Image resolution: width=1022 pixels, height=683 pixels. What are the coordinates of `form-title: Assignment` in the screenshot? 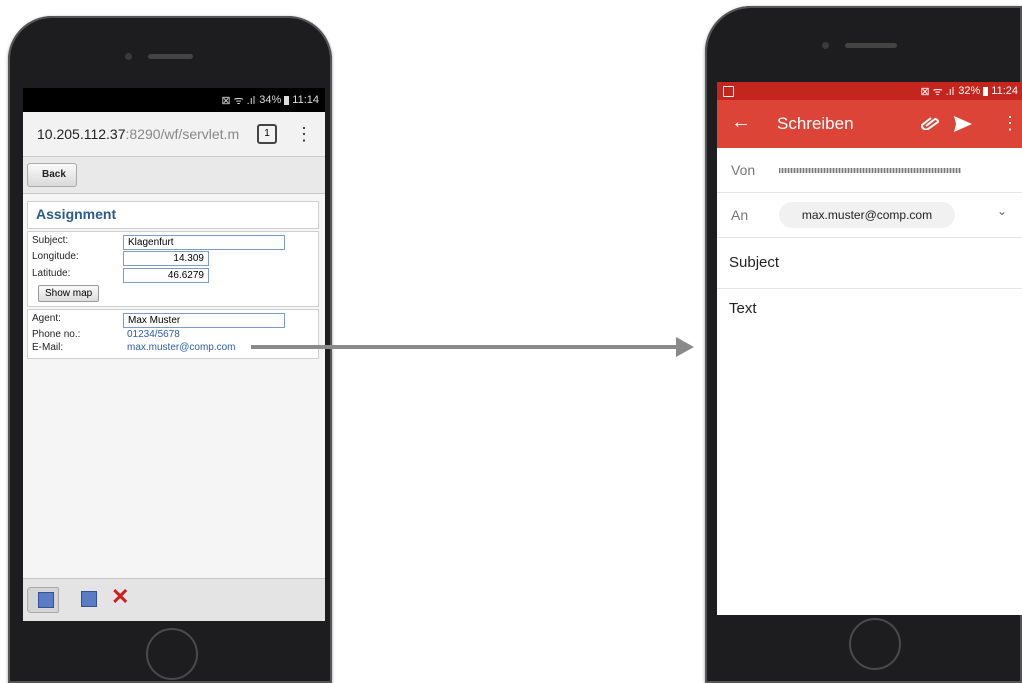 It's located at (76, 214).